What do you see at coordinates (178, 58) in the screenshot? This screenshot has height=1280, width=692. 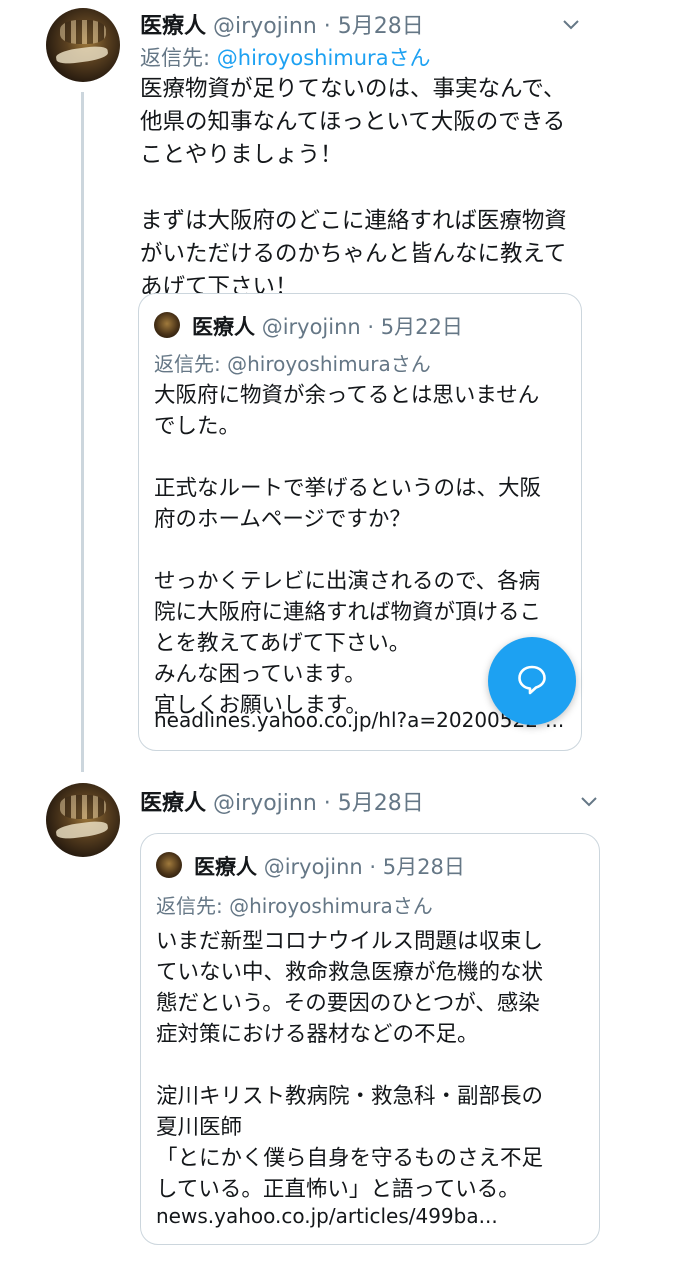 I see `reply-prefix: 返信先:` at bounding box center [178, 58].